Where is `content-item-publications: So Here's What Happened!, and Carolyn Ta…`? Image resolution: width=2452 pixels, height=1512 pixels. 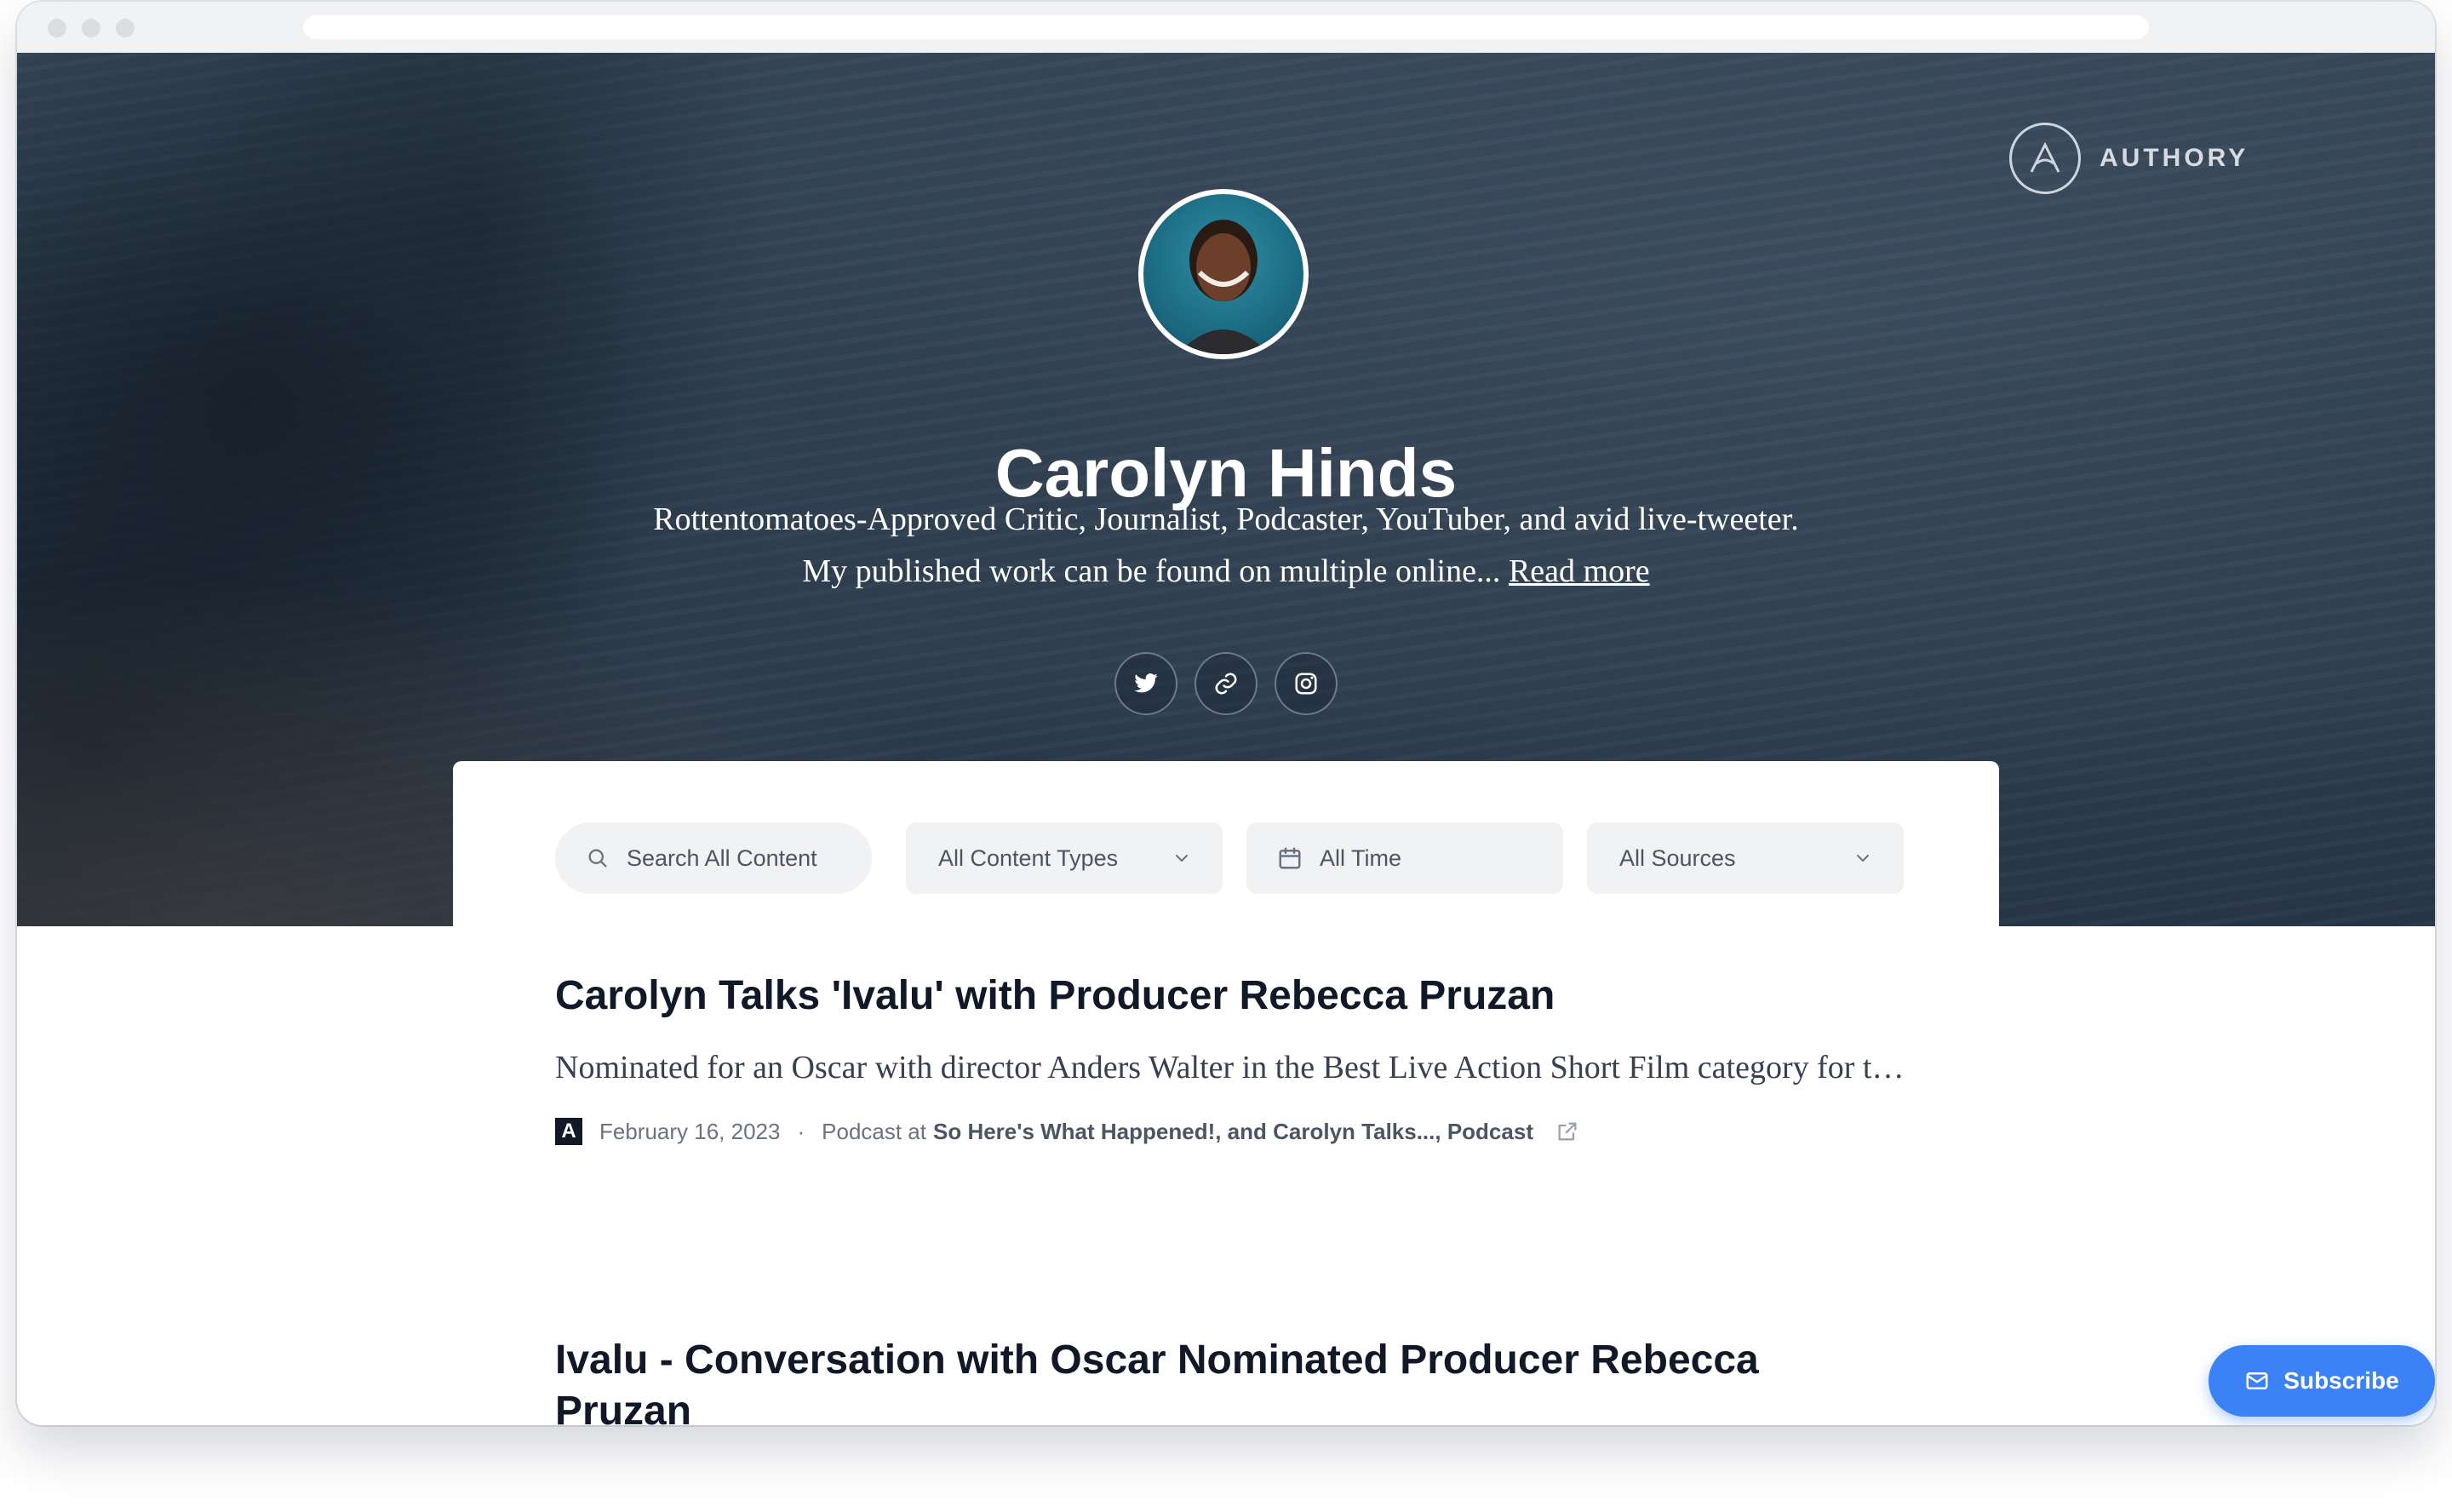 content-item-publications: So Here's What Happened!, and Carolyn Ta… is located at coordinates (1233, 1132).